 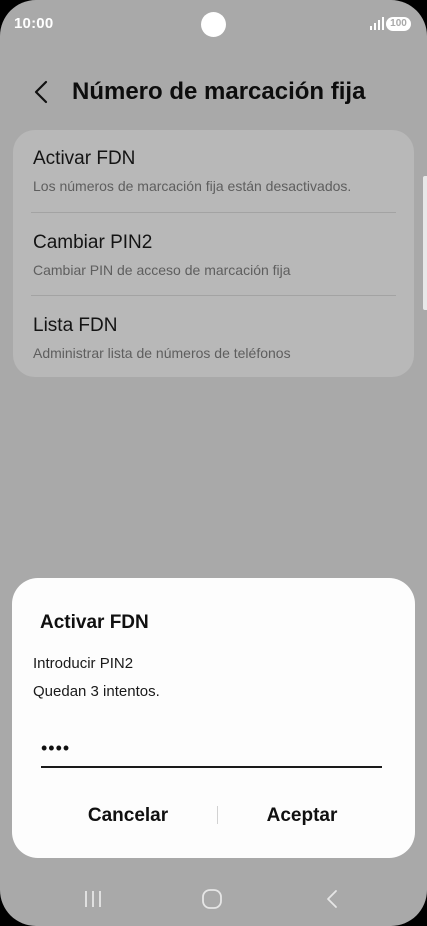 I want to click on nav-back-button, so click(x=332, y=899).